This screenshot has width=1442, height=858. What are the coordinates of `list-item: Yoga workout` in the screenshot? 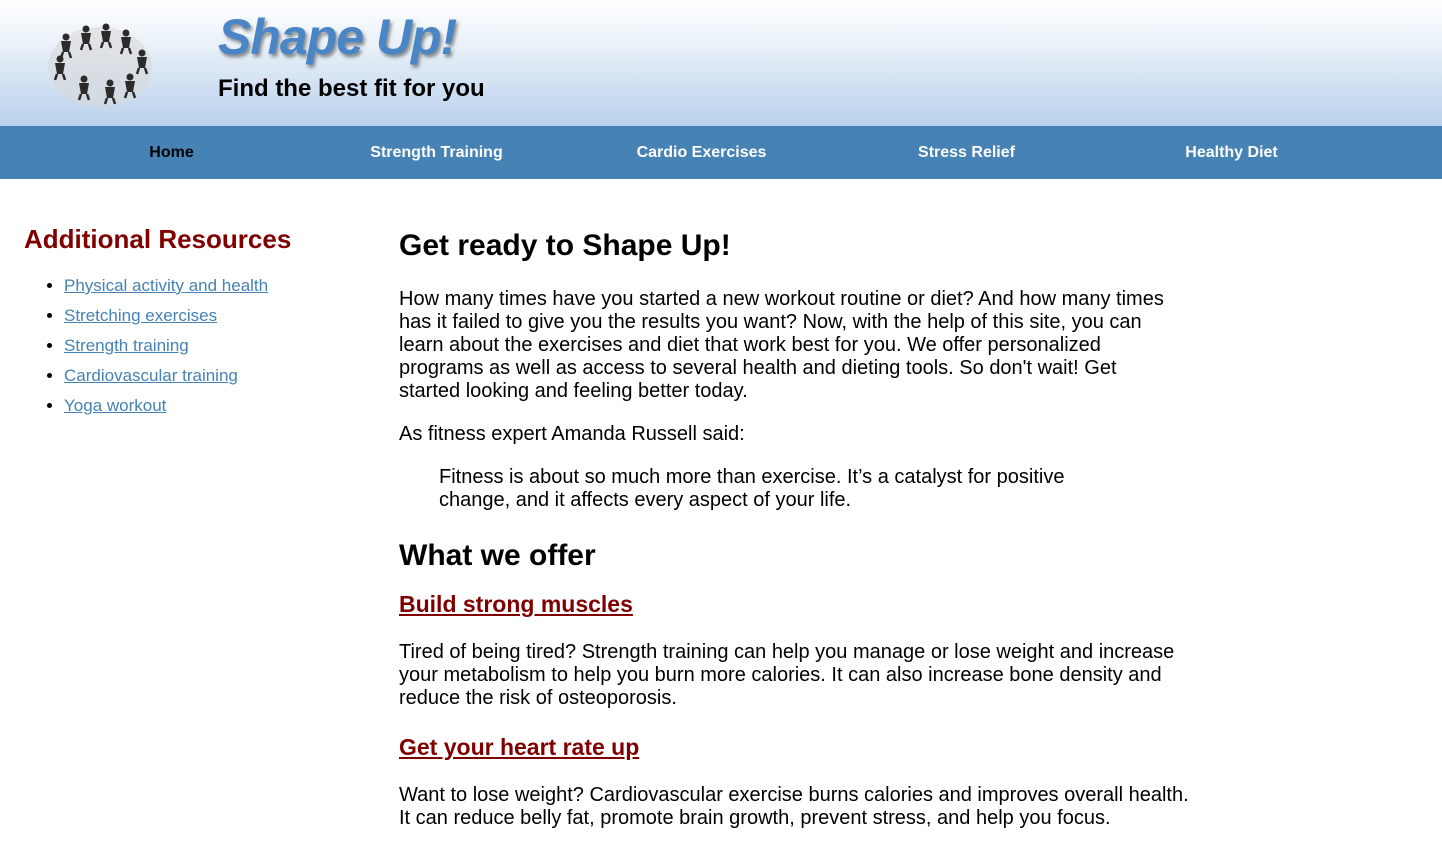 It's located at (209, 406).